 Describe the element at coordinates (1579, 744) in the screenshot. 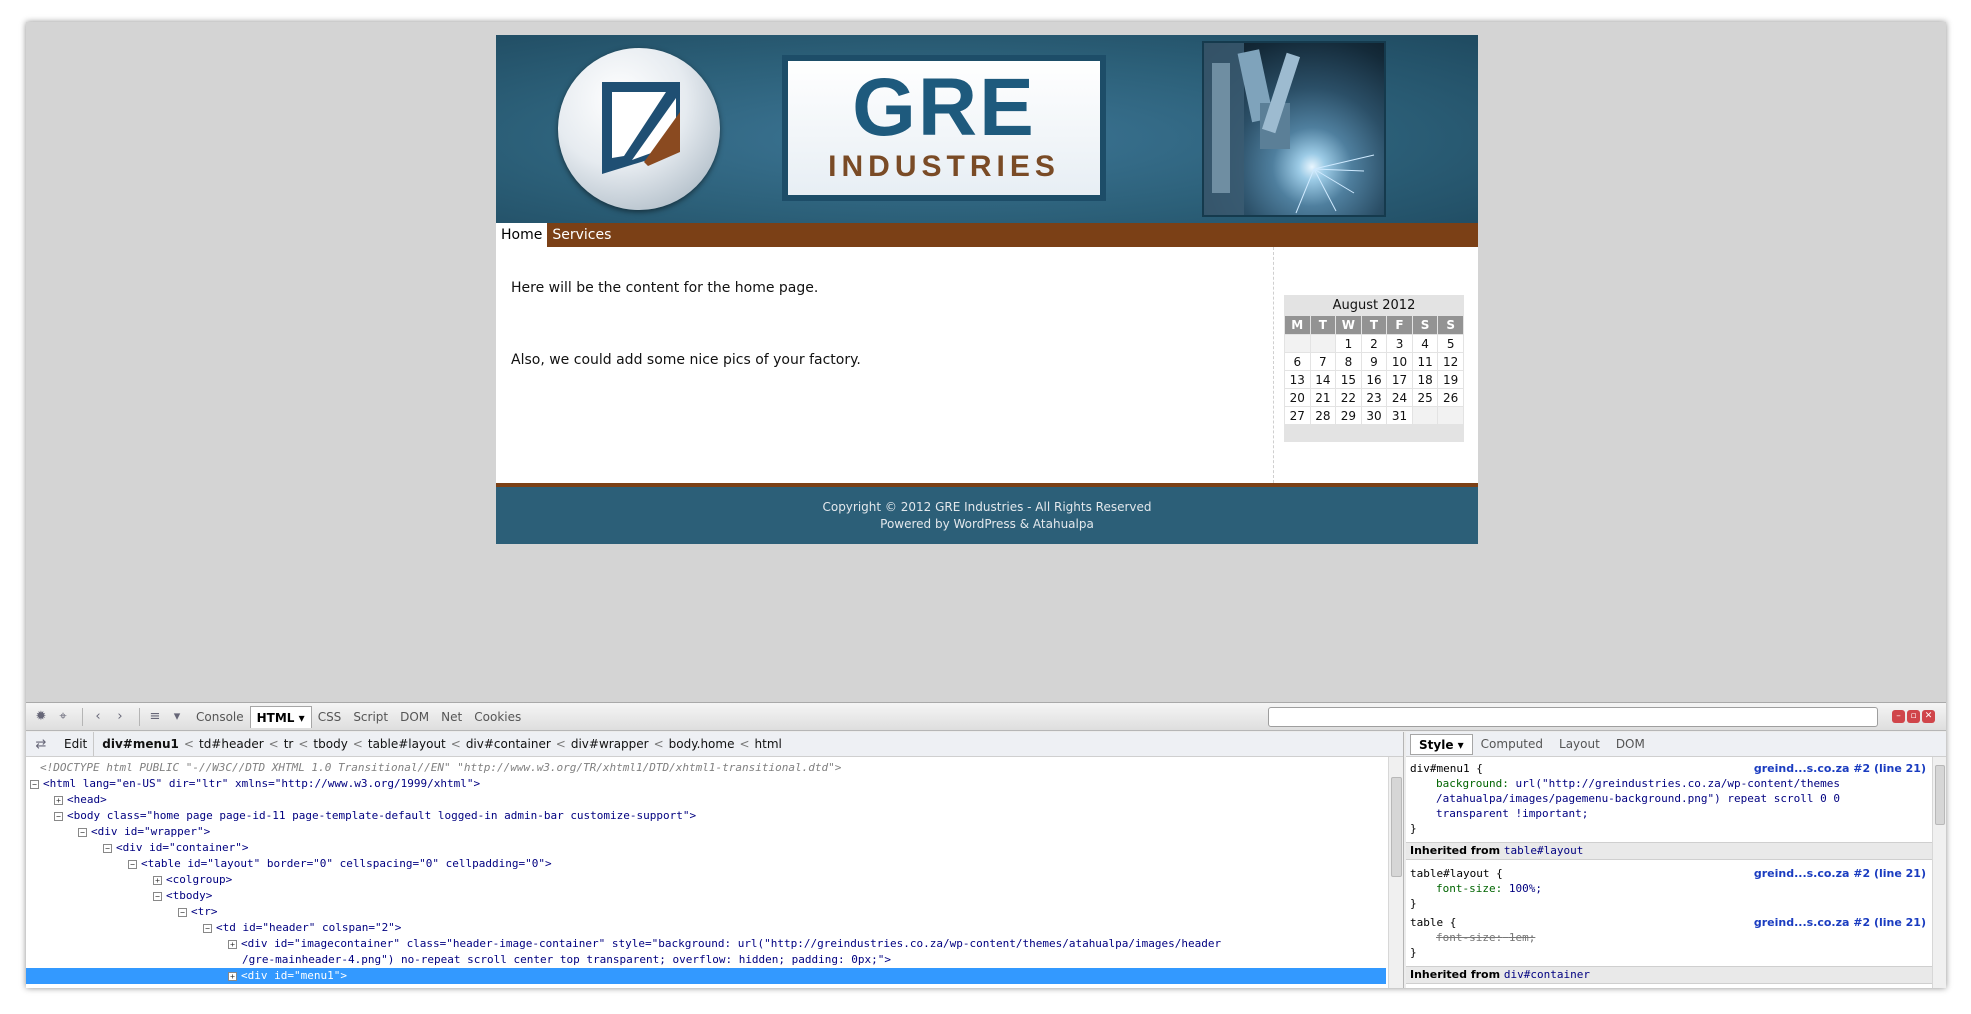

I see `tab-layout: Layout` at that location.